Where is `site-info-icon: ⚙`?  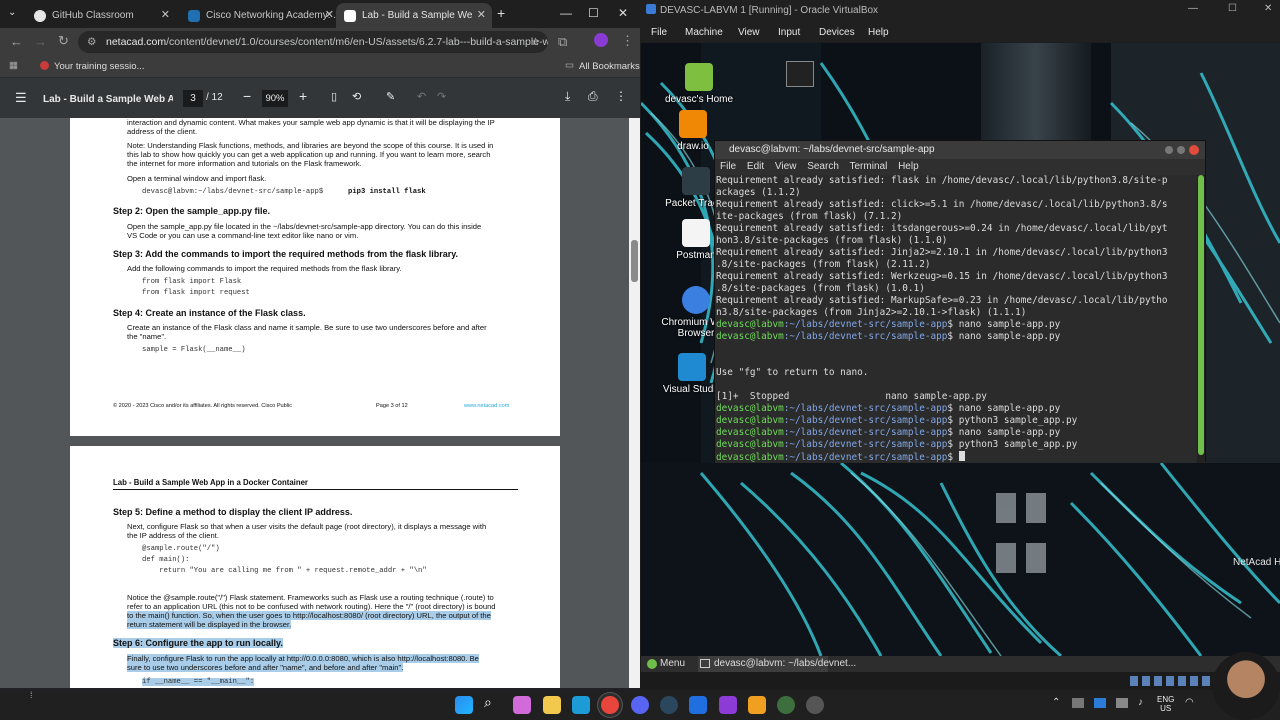 site-info-icon: ⚙ is located at coordinates (91, 42).